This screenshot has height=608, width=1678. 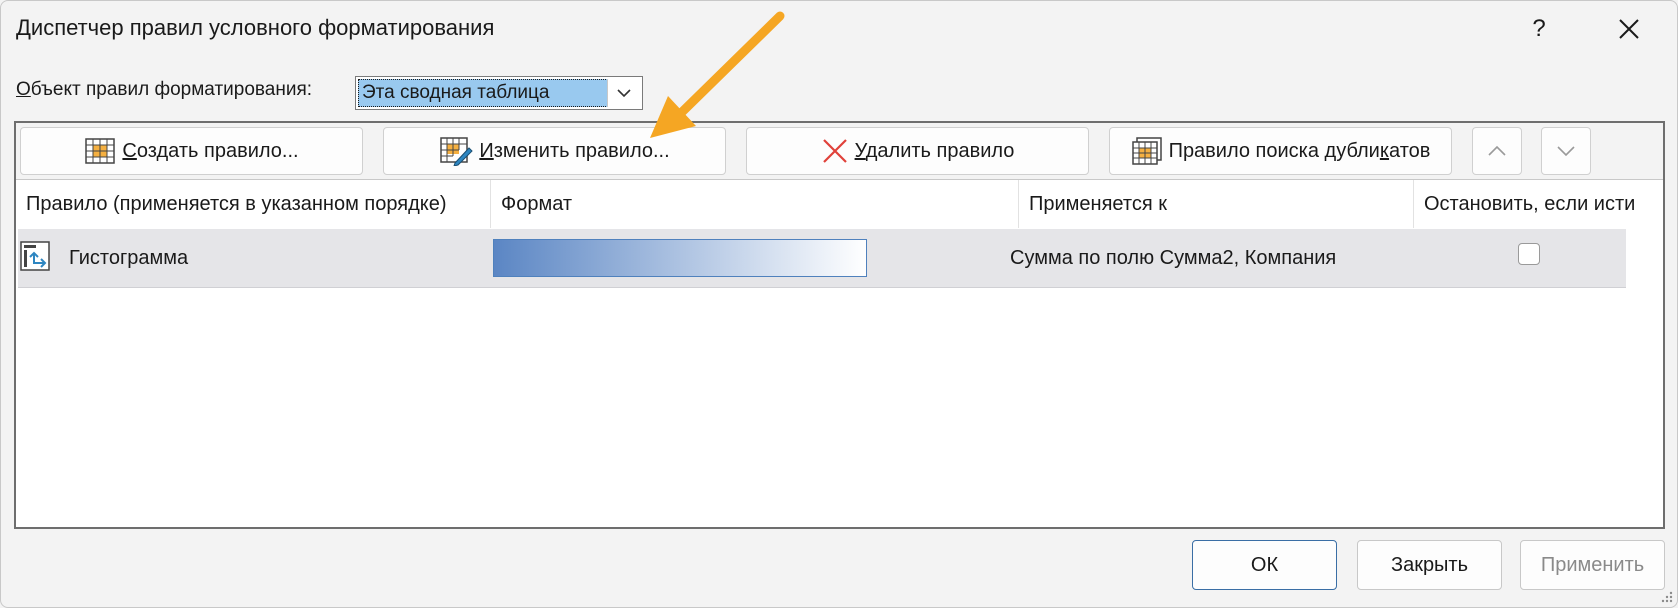 I want to click on apply-button: Применить, so click(x=1592, y=565).